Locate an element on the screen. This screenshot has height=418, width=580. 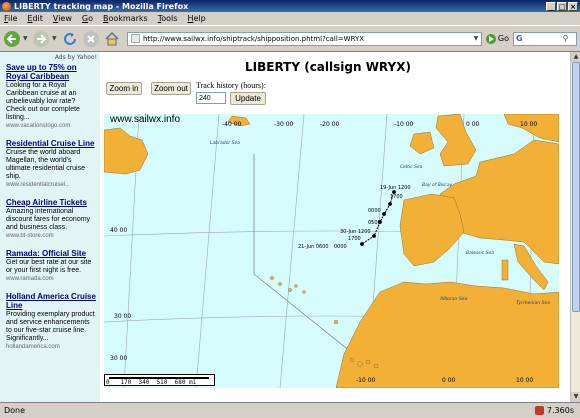
ad-url: hollandamerica.com is located at coordinates (33, 347).